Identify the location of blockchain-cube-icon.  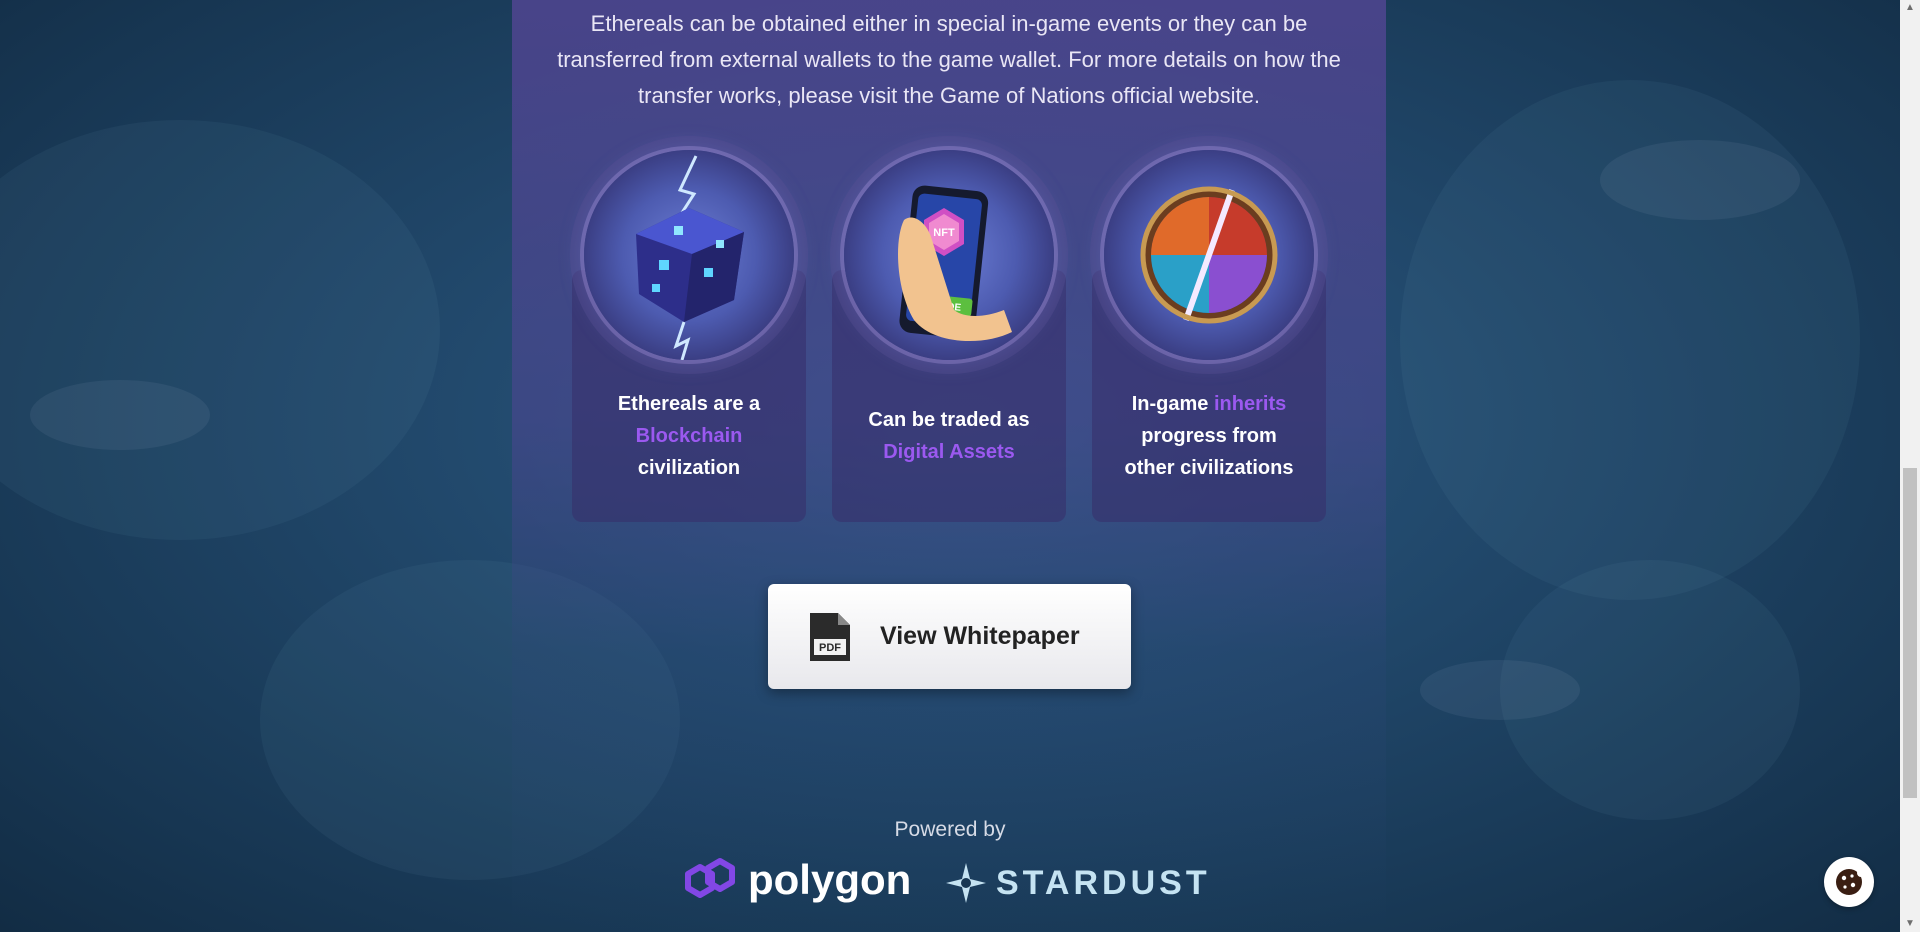
(689, 255).